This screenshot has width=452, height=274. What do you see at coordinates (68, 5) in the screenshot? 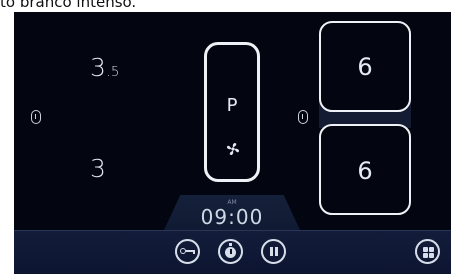
I see `caption-text: to branco intenso.` at bounding box center [68, 5].